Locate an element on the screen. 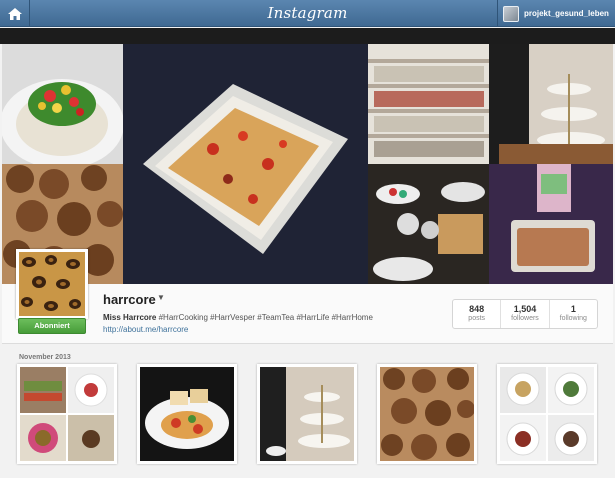  month-heading: November 2013 is located at coordinates (45, 357).